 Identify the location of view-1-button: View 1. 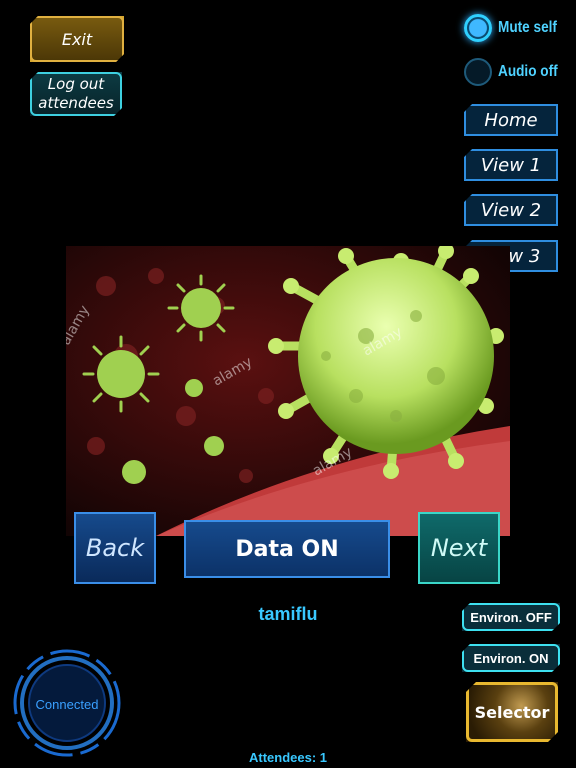
(511, 165).